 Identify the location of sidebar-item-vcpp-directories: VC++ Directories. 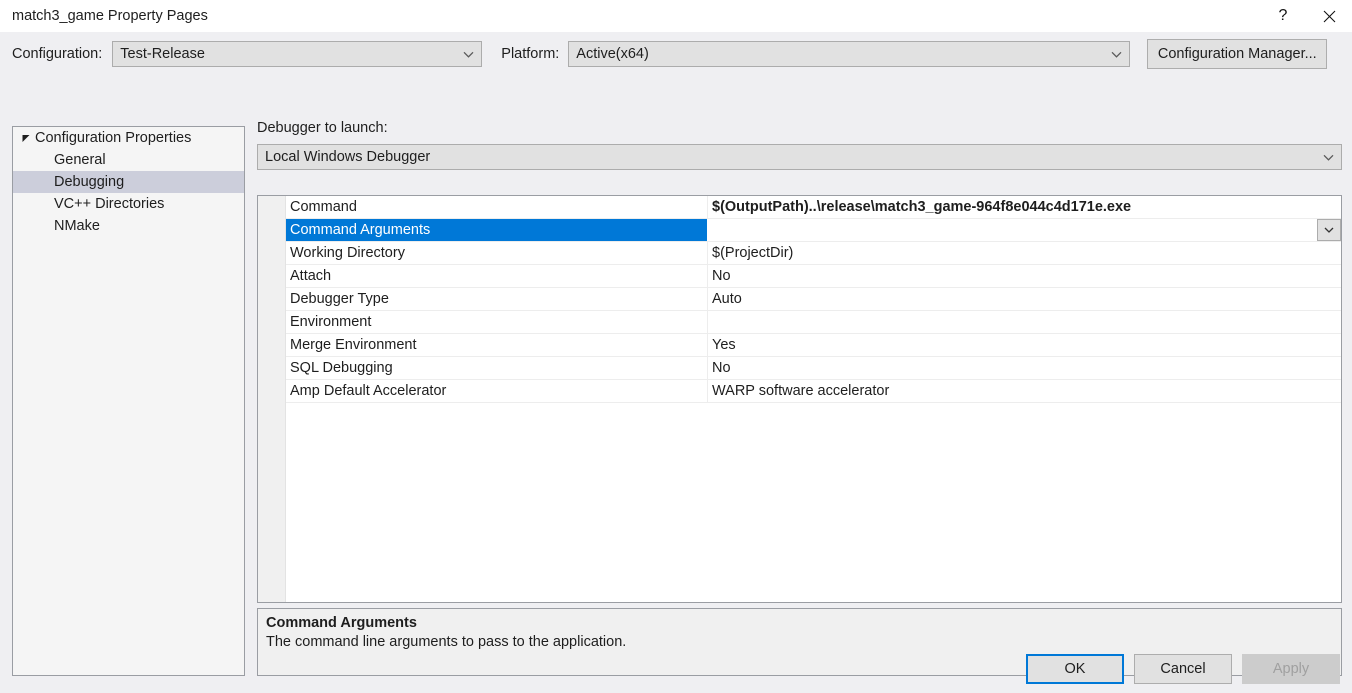
(128, 204).